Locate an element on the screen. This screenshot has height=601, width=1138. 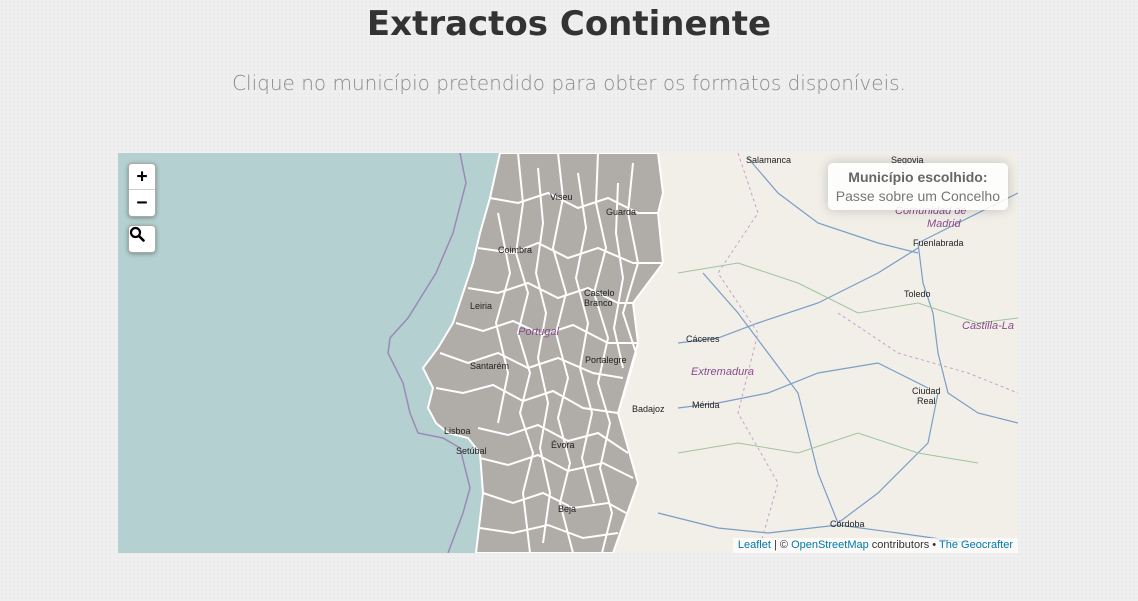
region-label: Portugal is located at coordinates (539, 332).